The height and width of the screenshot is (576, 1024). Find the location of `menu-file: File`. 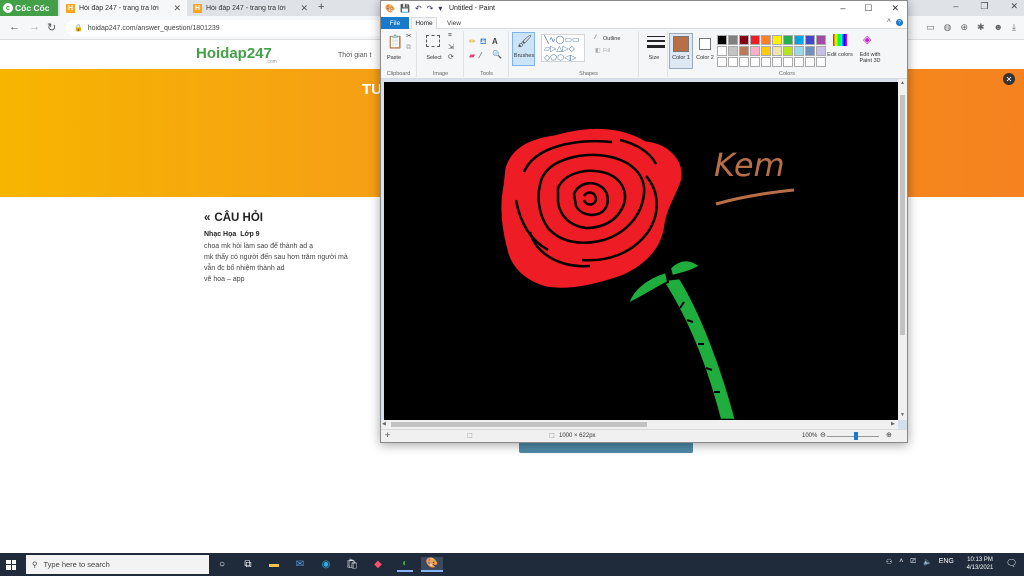

menu-file: File is located at coordinates (395, 23).